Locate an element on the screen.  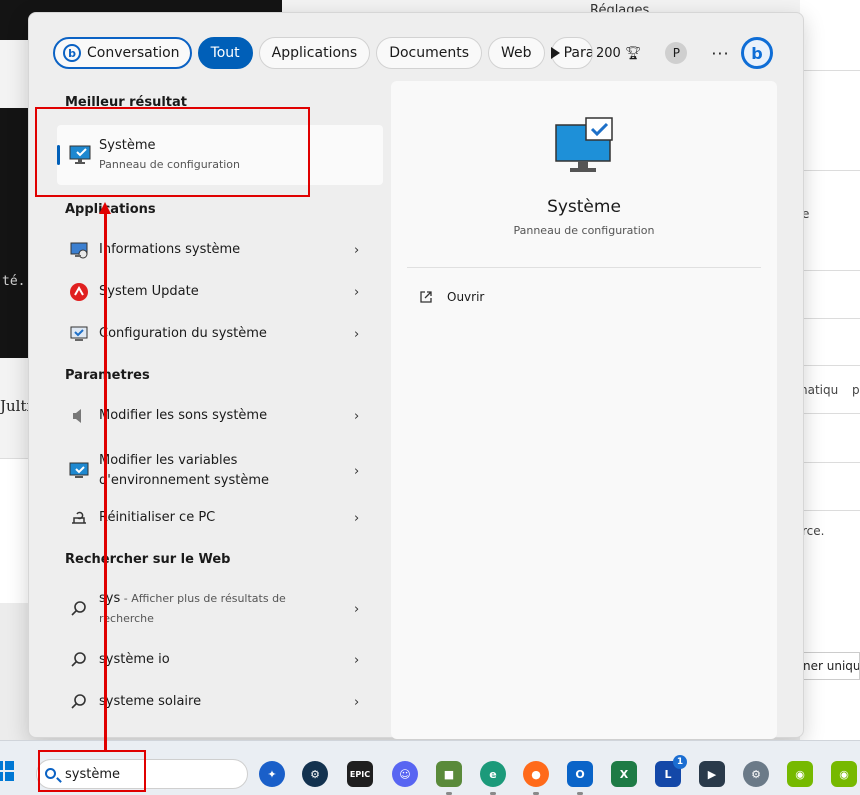
tab-label: Applications is located at coordinates (314, 53).